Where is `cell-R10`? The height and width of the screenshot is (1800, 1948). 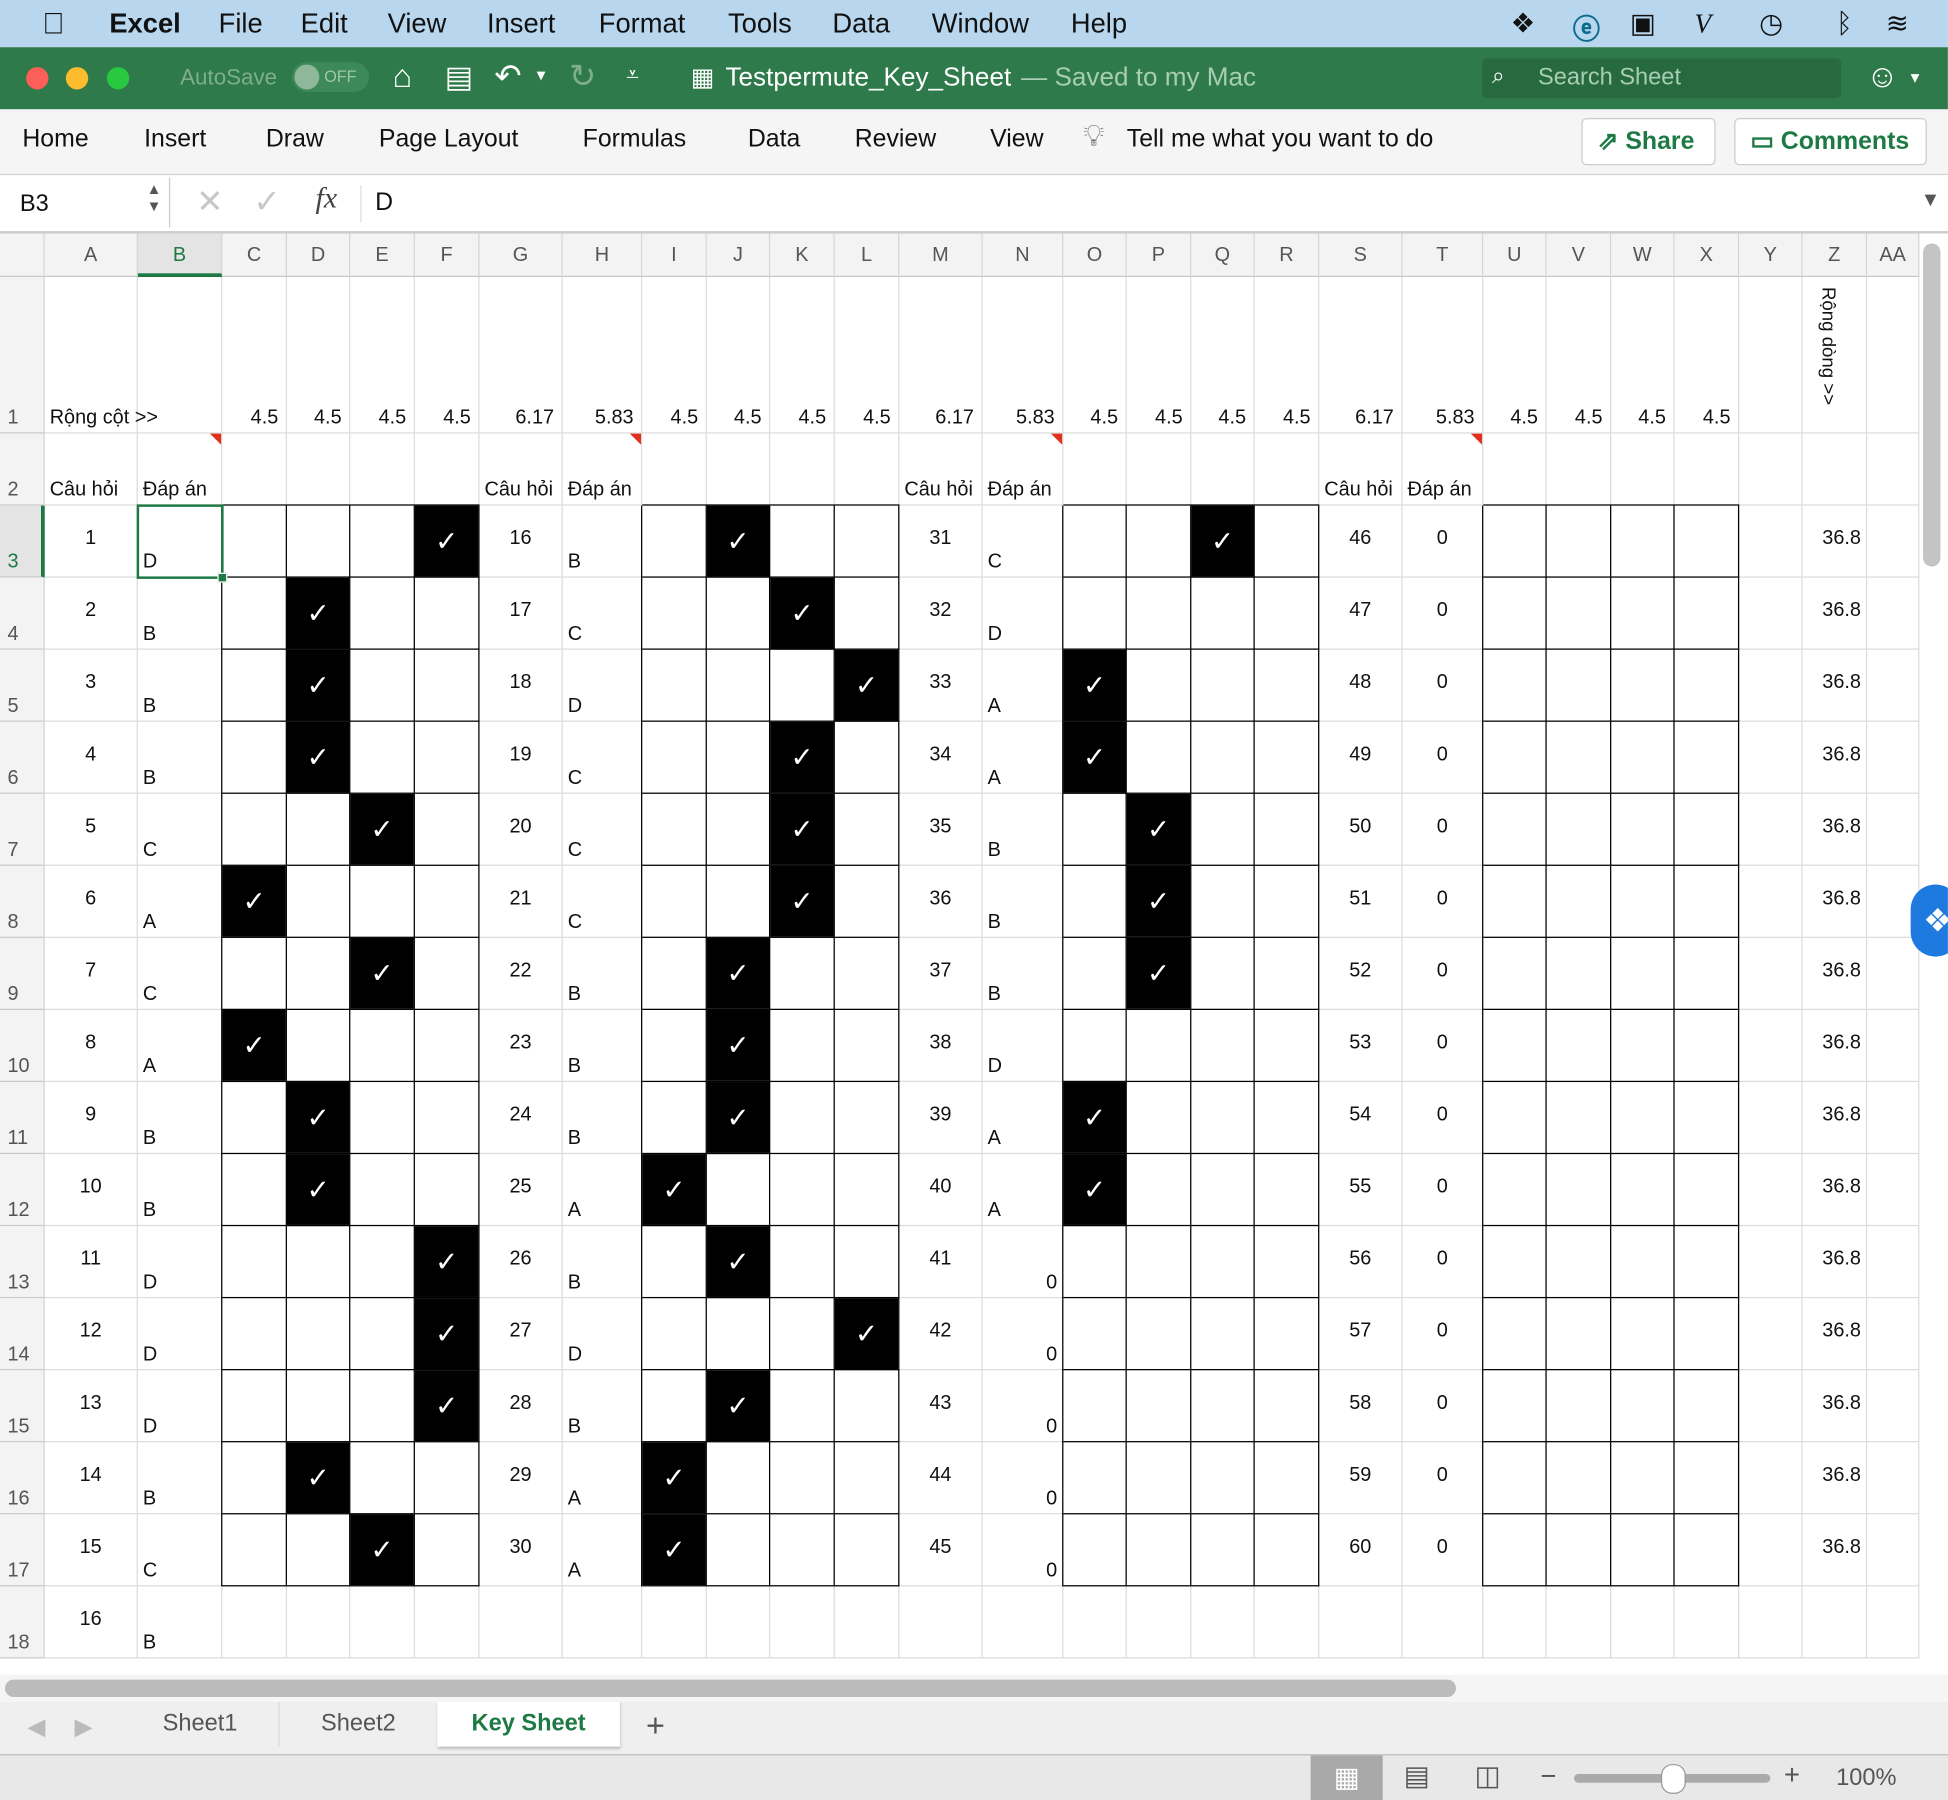
cell-R10 is located at coordinates (1287, 1046).